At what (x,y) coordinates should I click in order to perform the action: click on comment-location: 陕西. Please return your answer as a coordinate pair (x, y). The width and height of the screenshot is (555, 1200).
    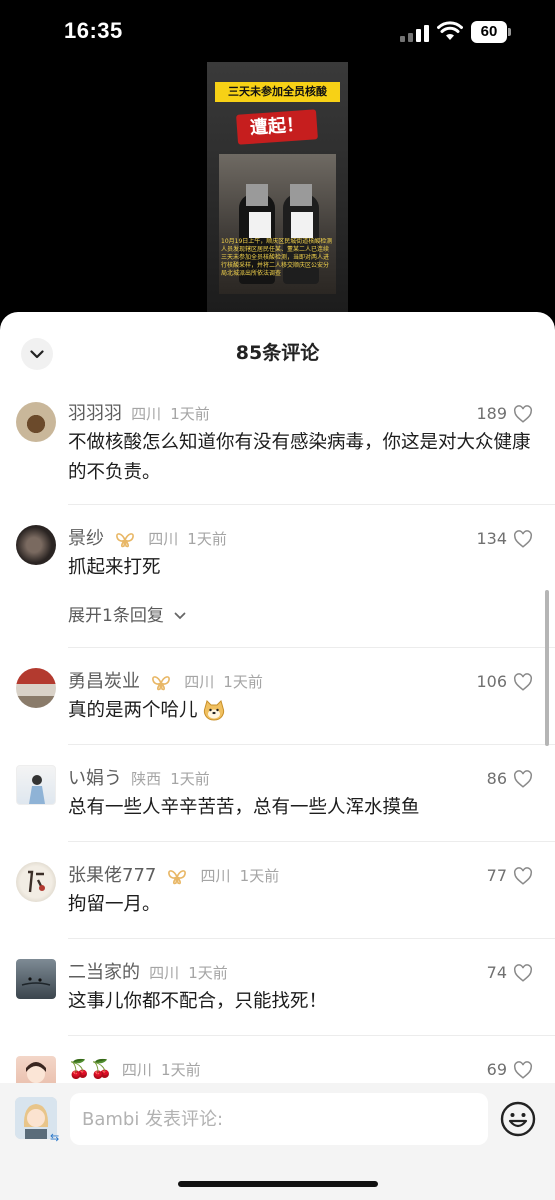
    Looking at the image, I should click on (146, 779).